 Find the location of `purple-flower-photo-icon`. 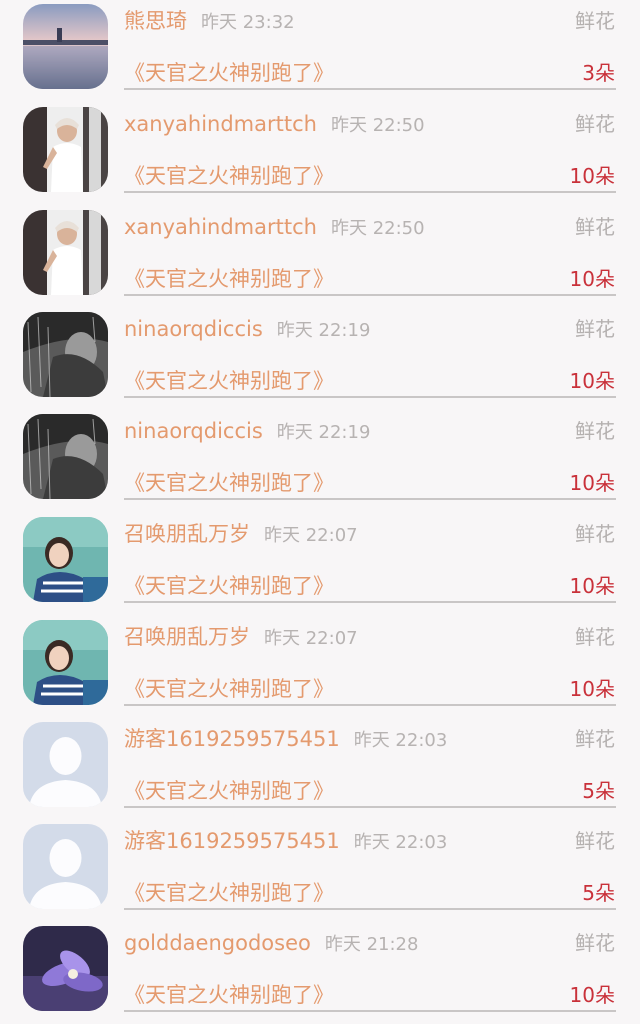

purple-flower-photo-icon is located at coordinates (65, 968).